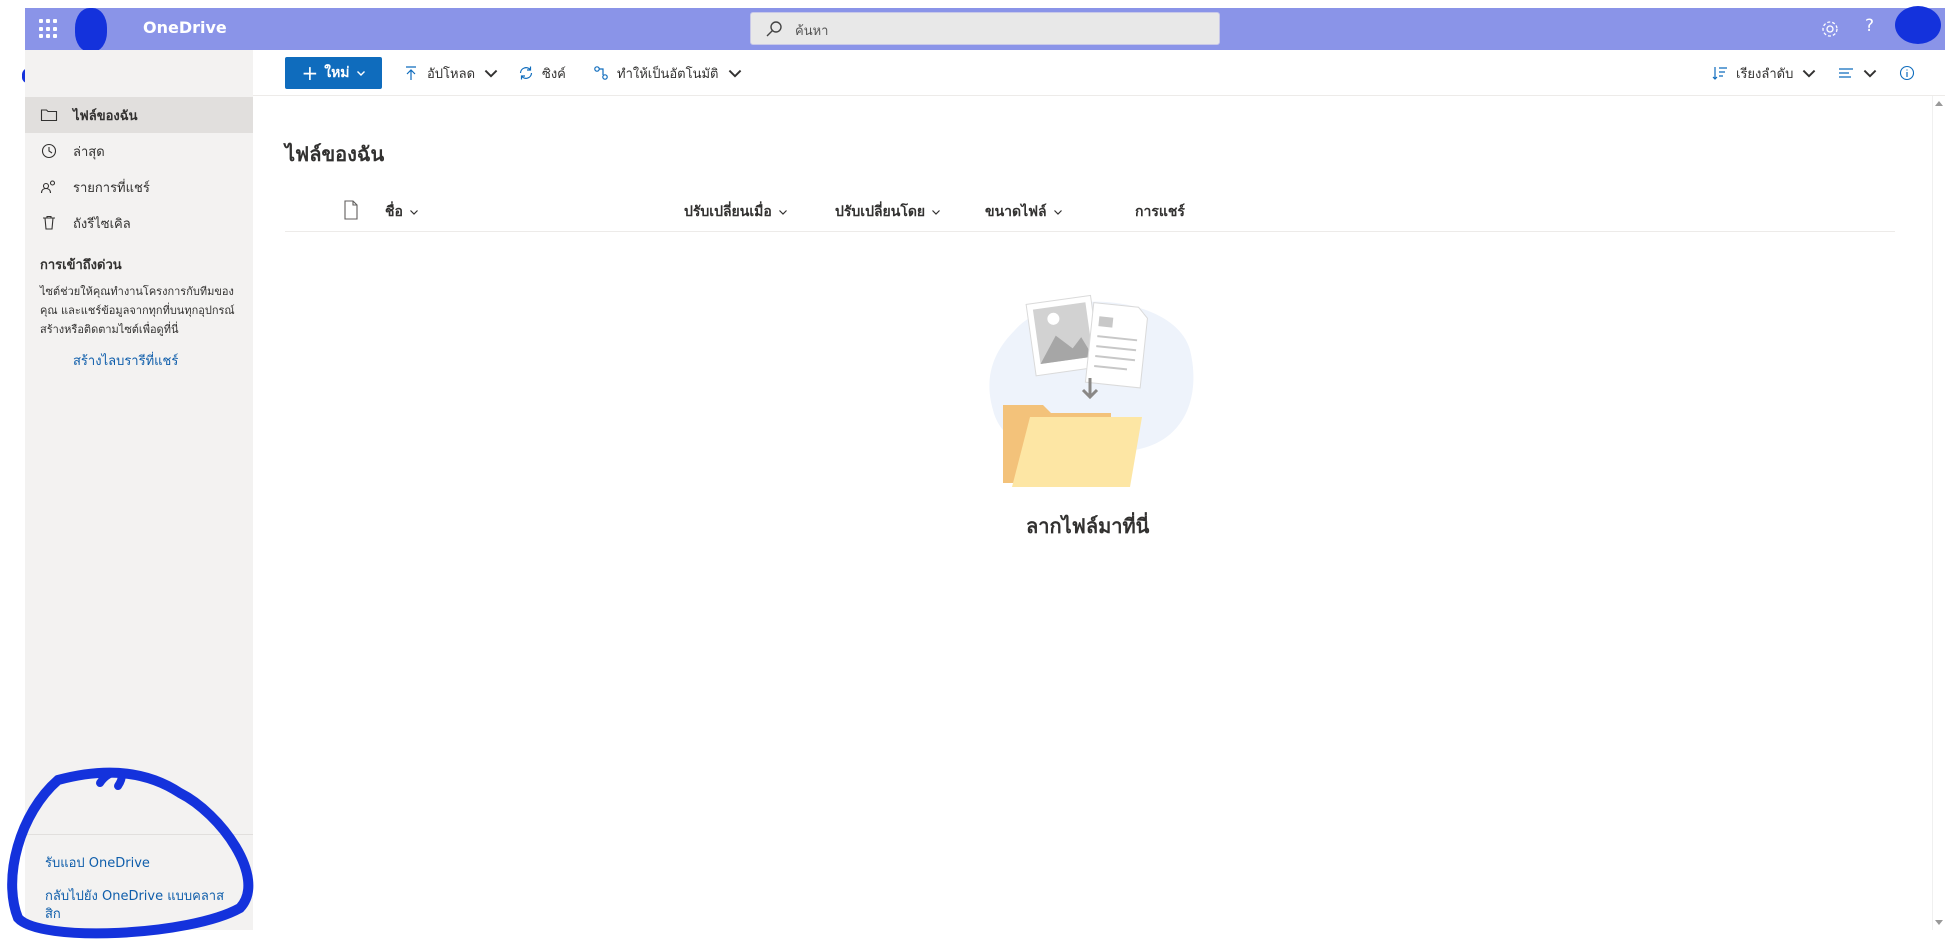  I want to click on new-button-label: ใหม่, so click(337, 73).